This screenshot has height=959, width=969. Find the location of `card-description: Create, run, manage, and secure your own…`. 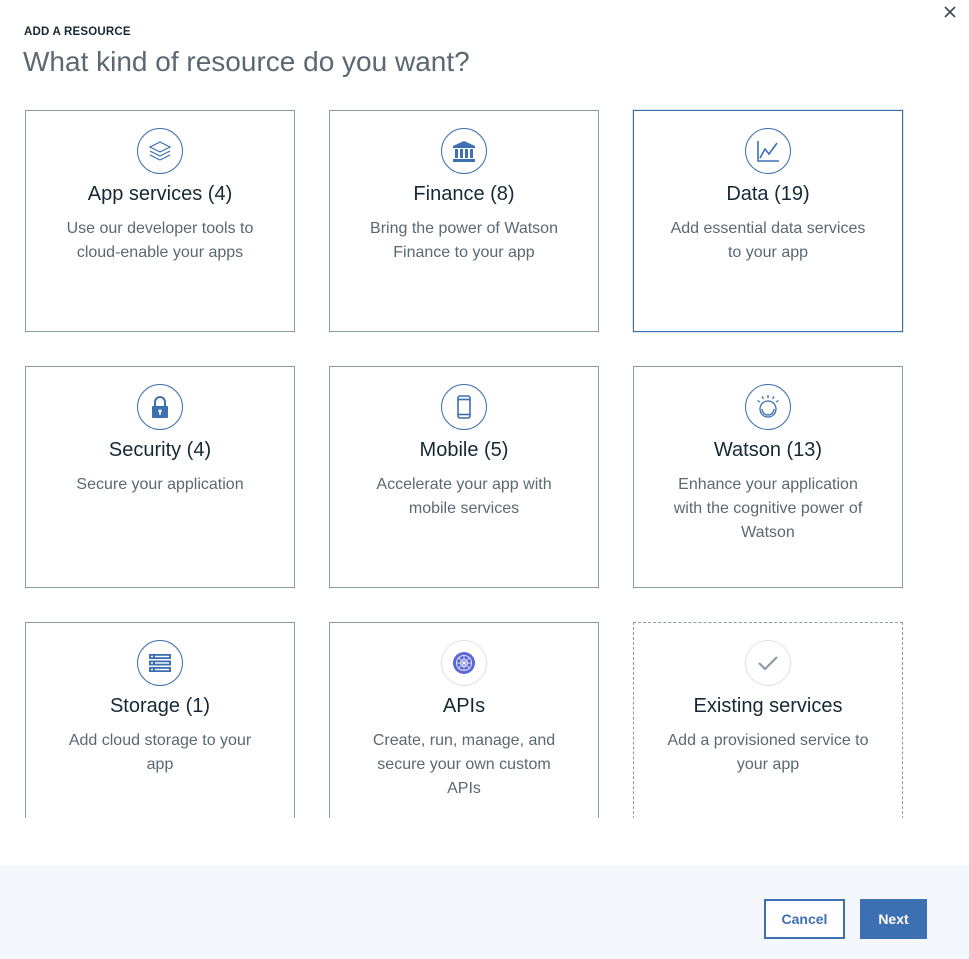

card-description: Create, run, manage, and secure your own… is located at coordinates (464, 764).